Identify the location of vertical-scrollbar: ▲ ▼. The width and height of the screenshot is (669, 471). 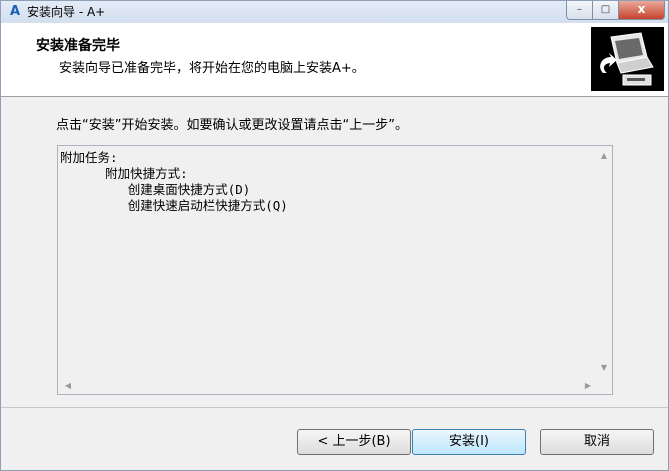
(604, 261).